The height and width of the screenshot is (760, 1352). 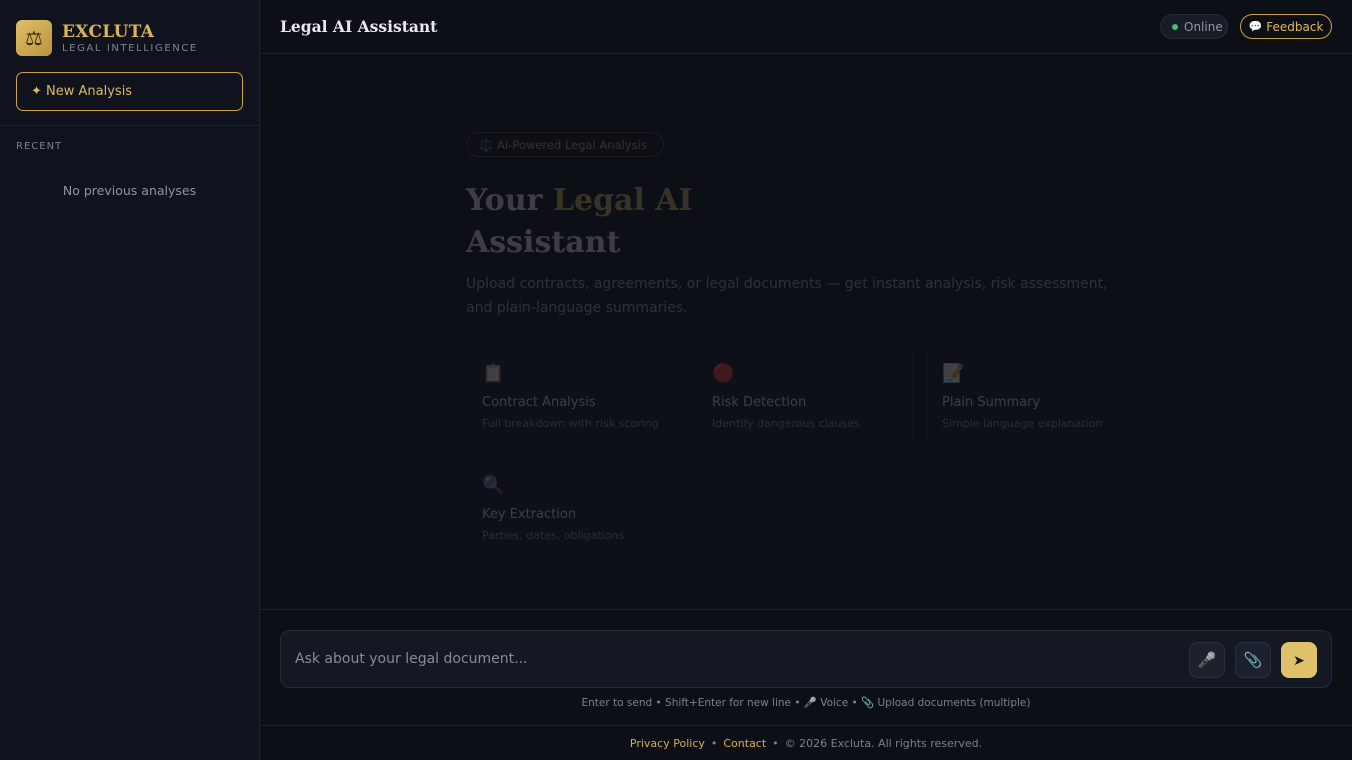 I want to click on footer-divider, so click(x=806, y=725).